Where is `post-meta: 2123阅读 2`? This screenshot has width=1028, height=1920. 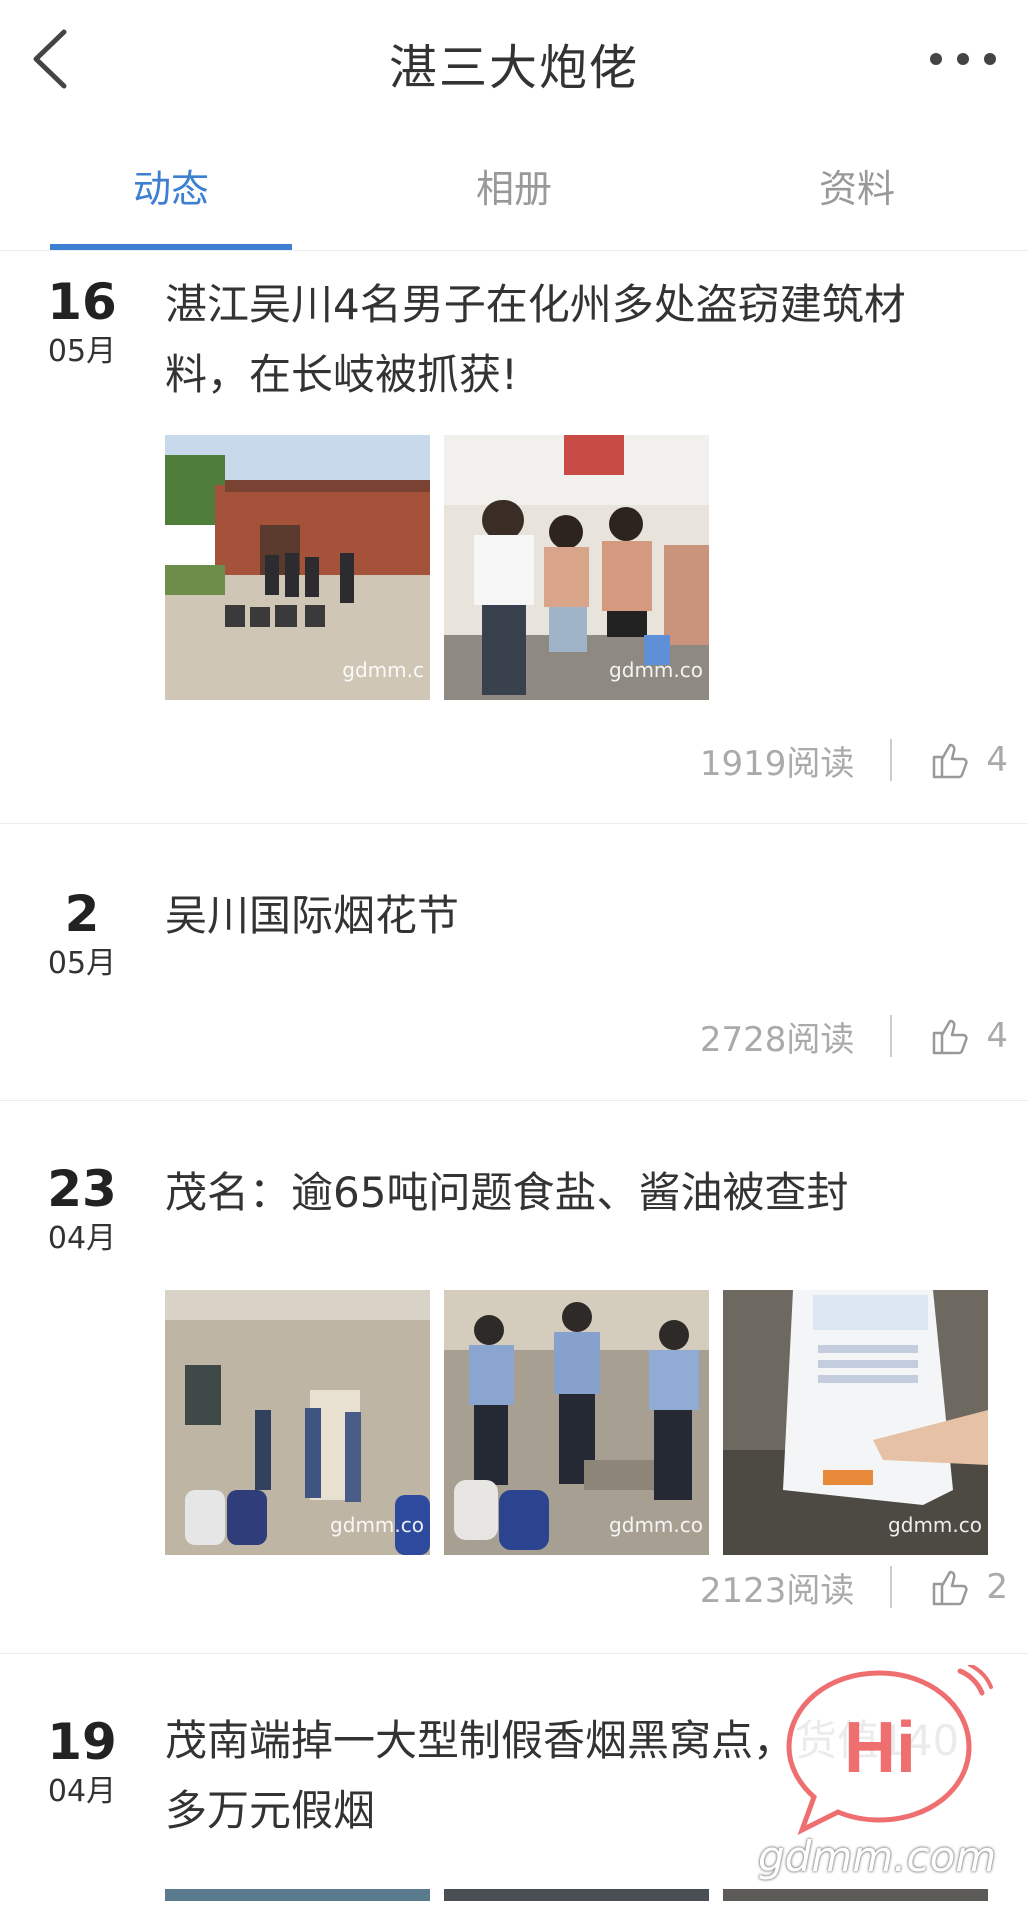
post-meta: 2123阅读 2 is located at coordinates (854, 1587).